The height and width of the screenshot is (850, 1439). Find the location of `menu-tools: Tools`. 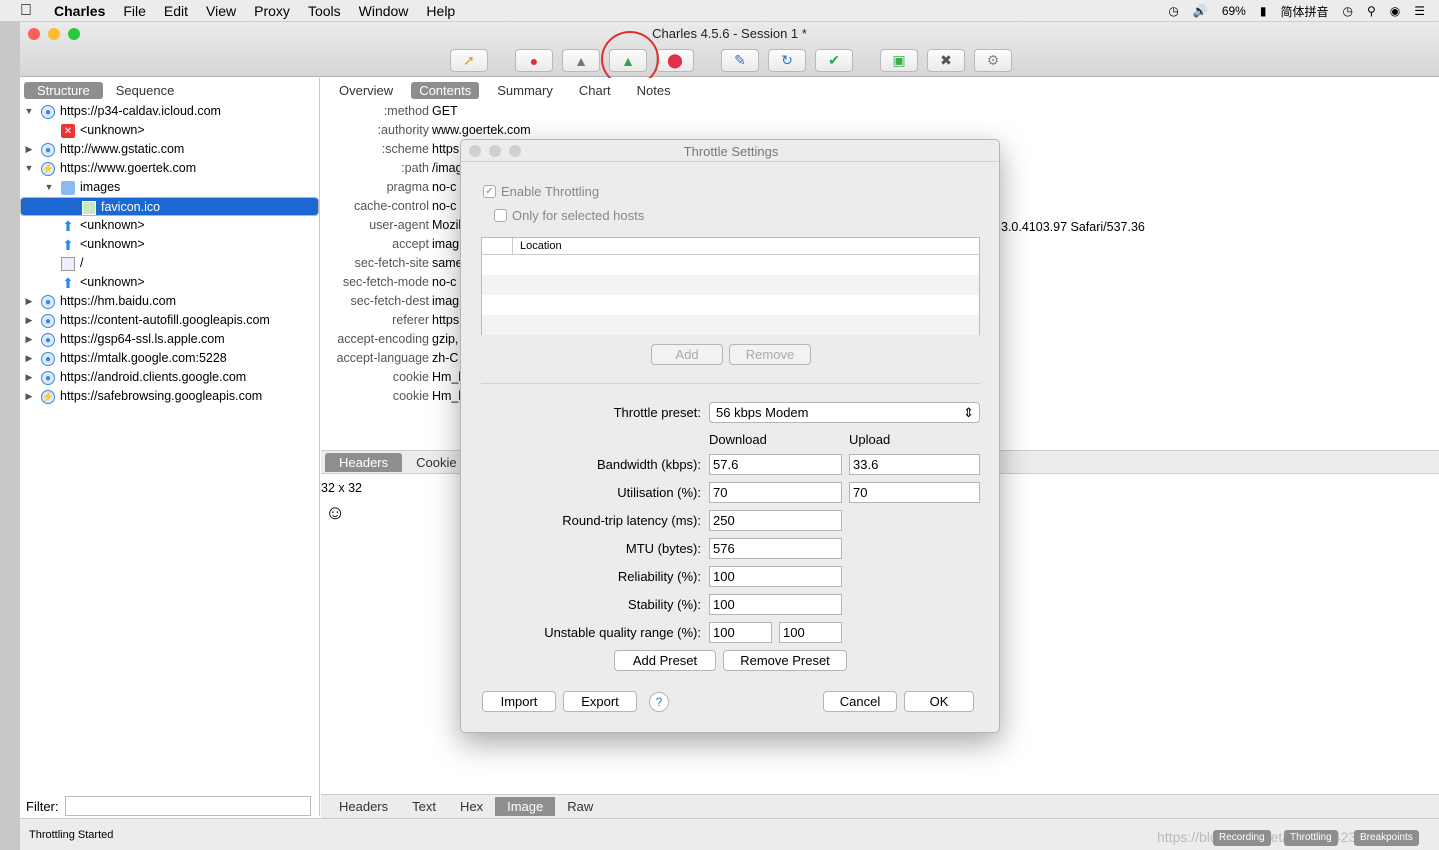

menu-tools: Tools is located at coordinates (324, 11).